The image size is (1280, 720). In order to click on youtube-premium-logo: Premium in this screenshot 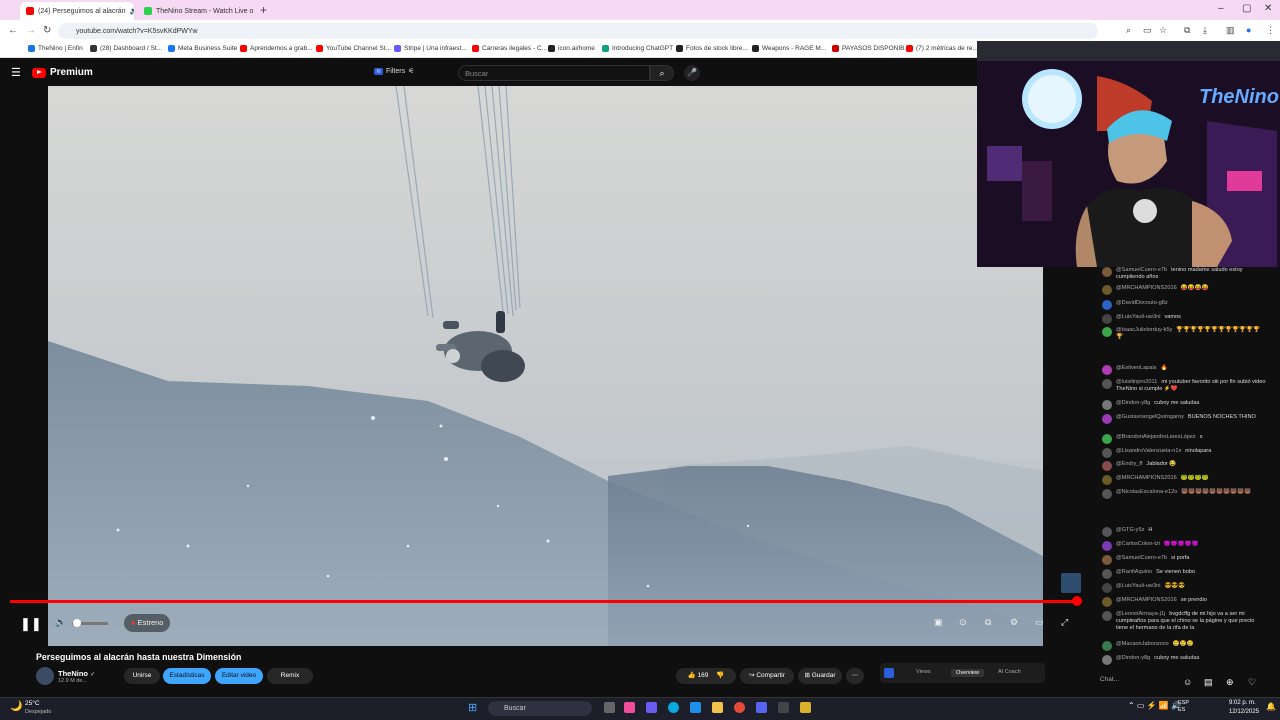, I will do `click(62, 72)`.